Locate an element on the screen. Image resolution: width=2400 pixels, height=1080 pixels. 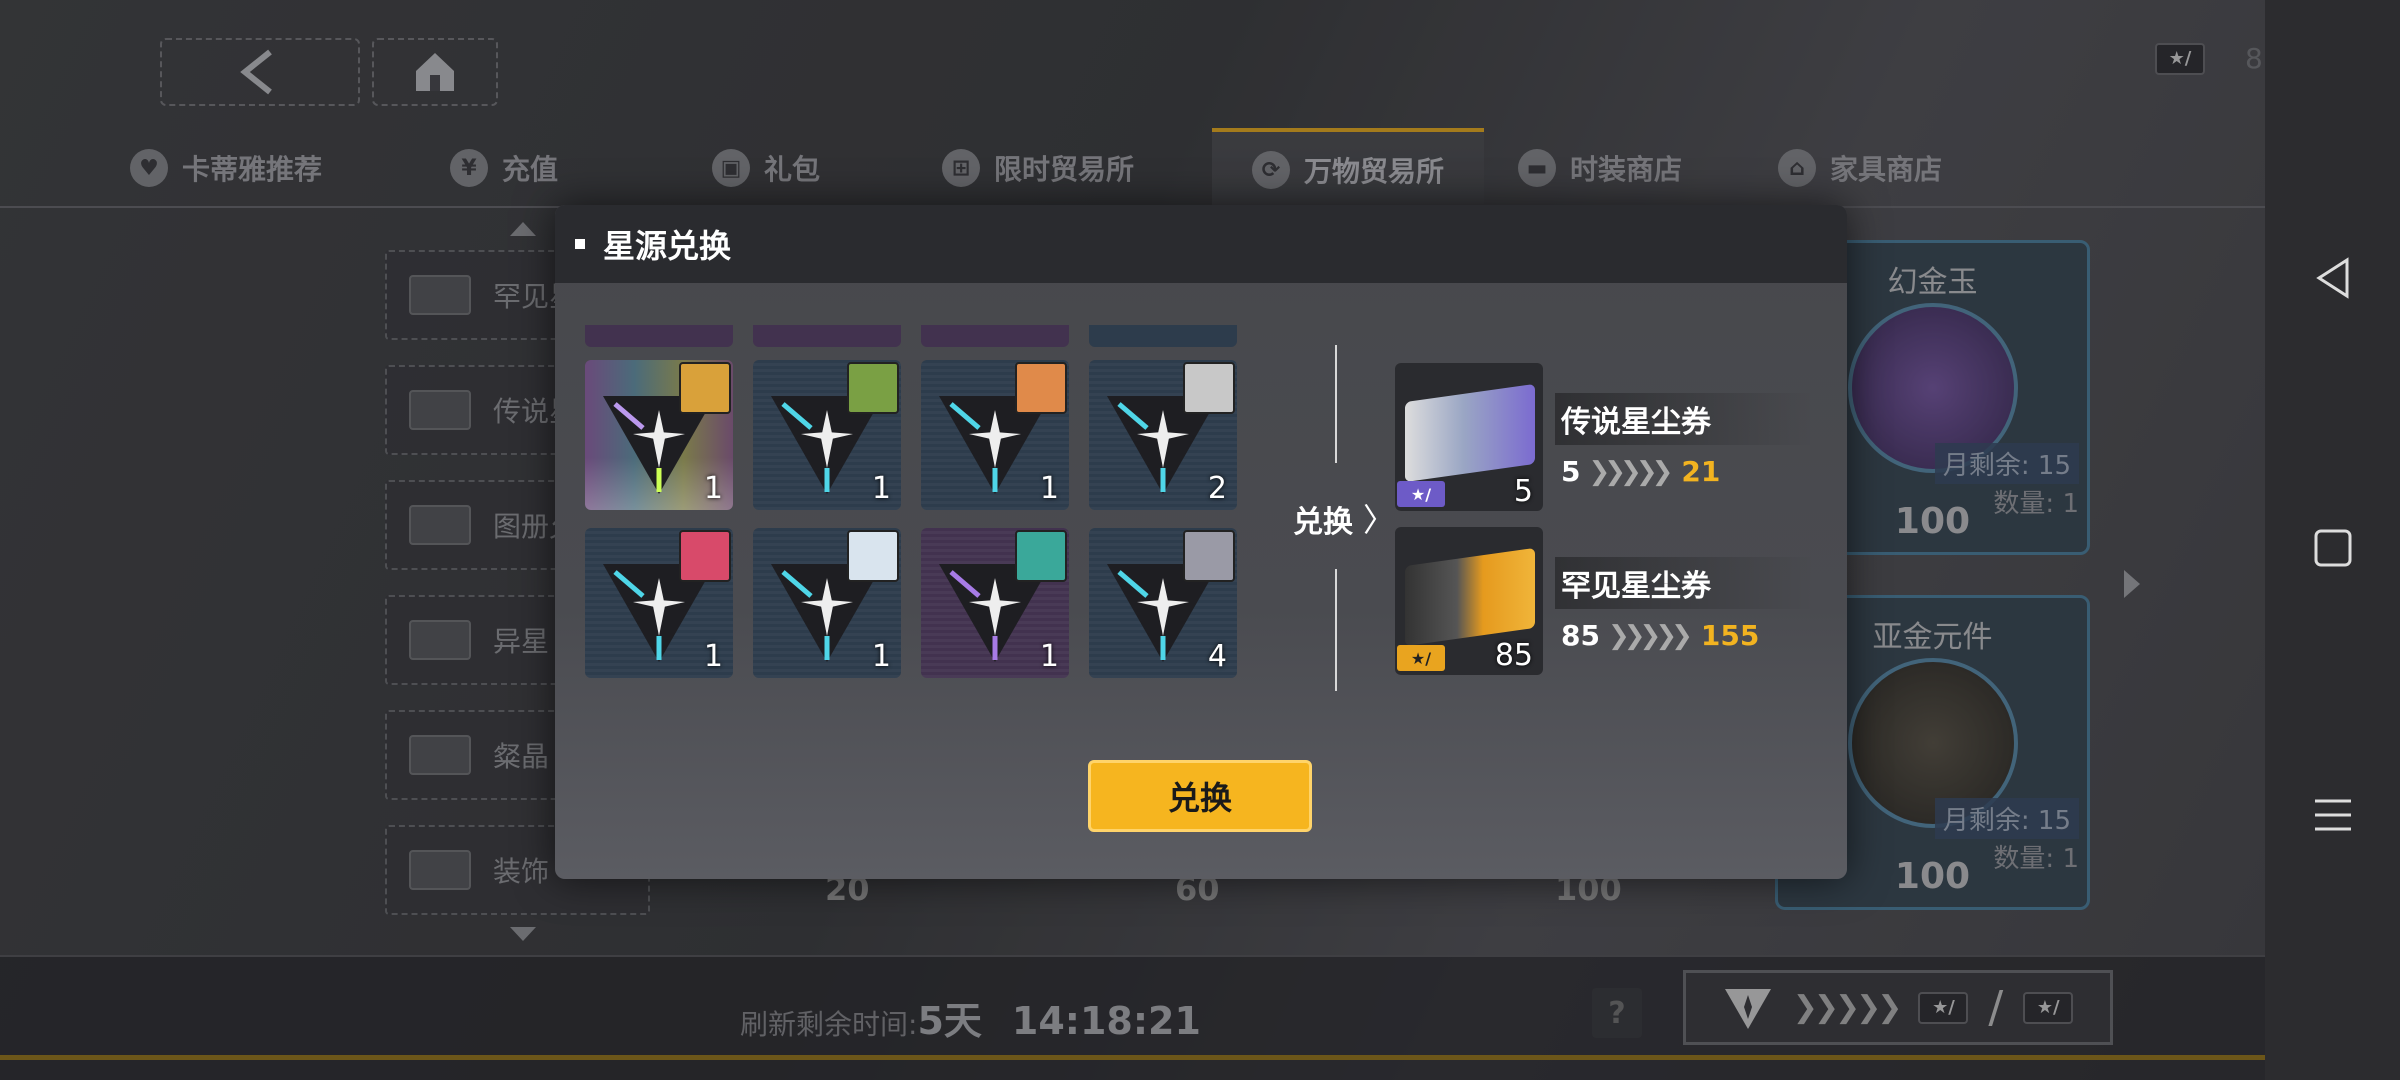
reward-from: 5 is located at coordinates (1571, 471).